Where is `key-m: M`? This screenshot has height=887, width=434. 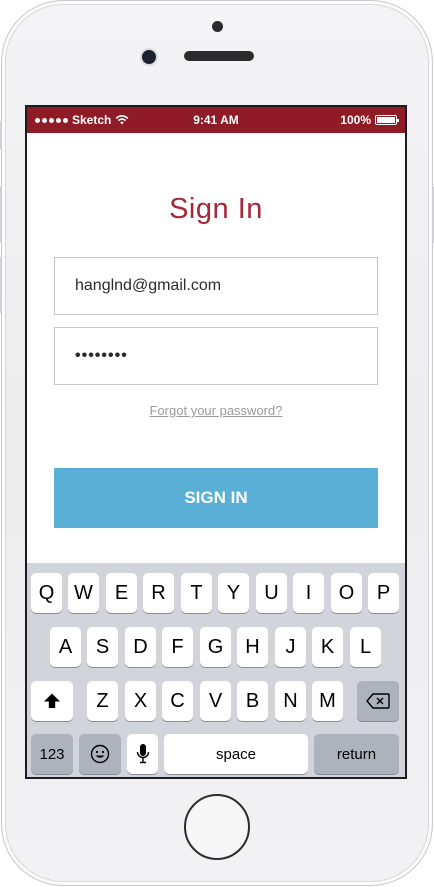 key-m: M is located at coordinates (327, 701).